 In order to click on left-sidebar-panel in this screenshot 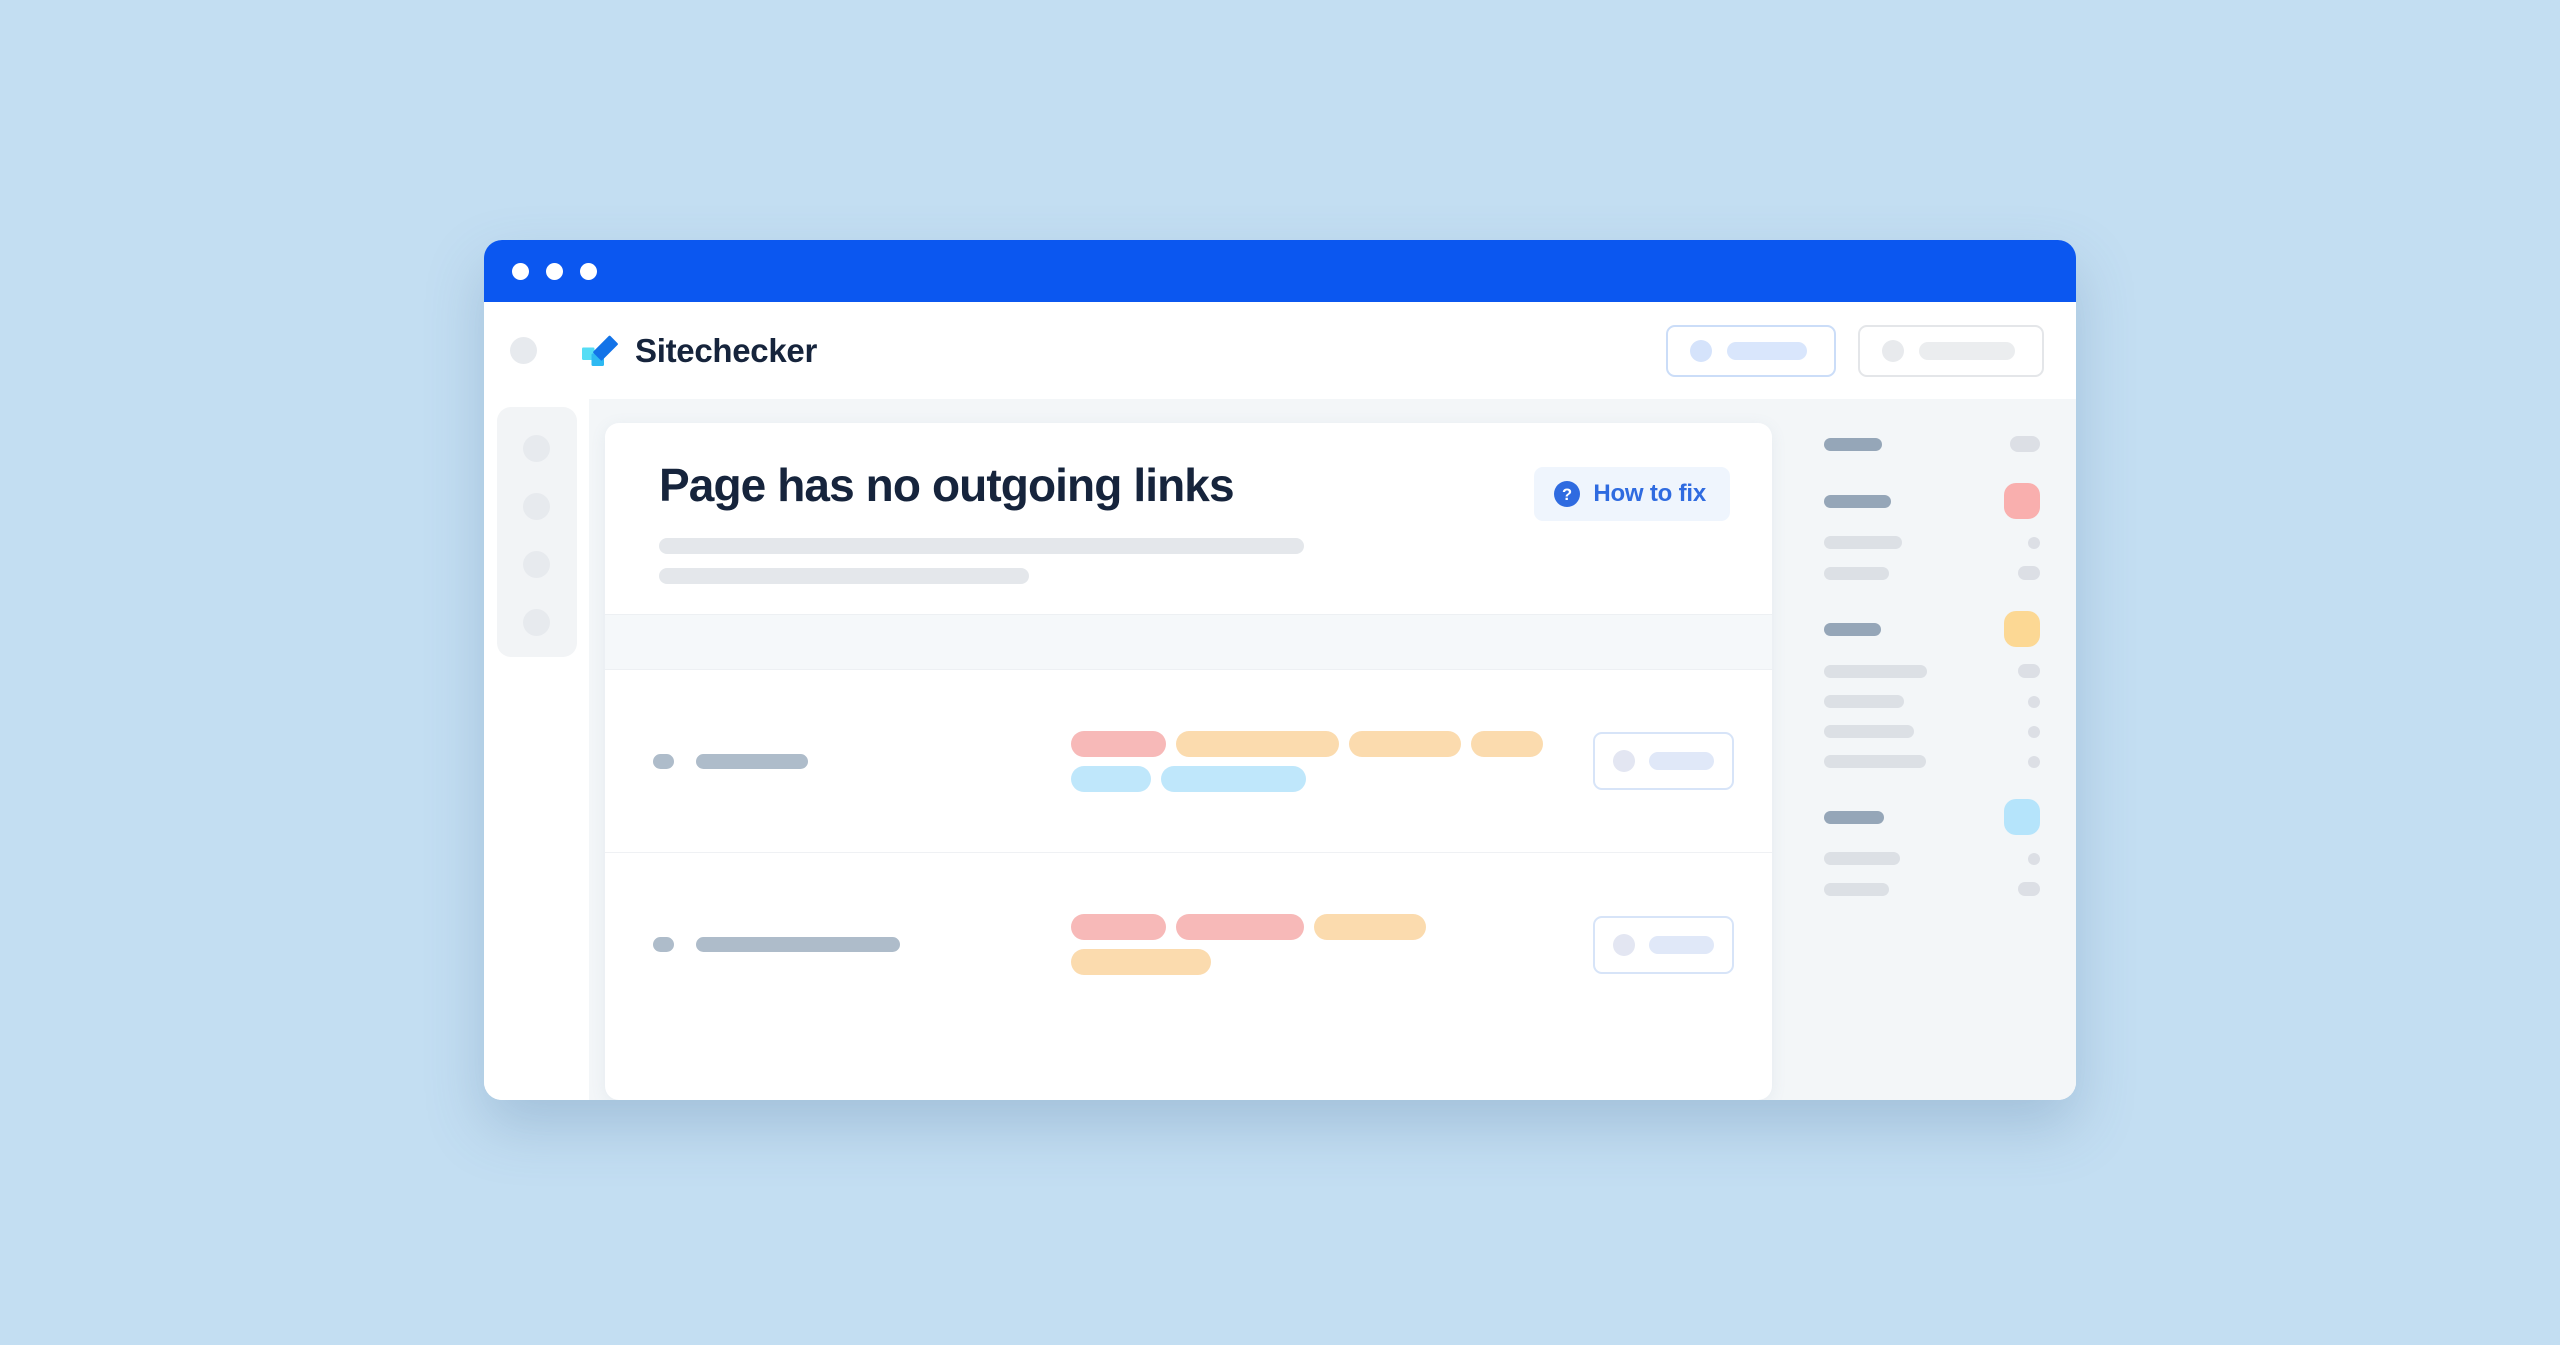, I will do `click(536, 532)`.